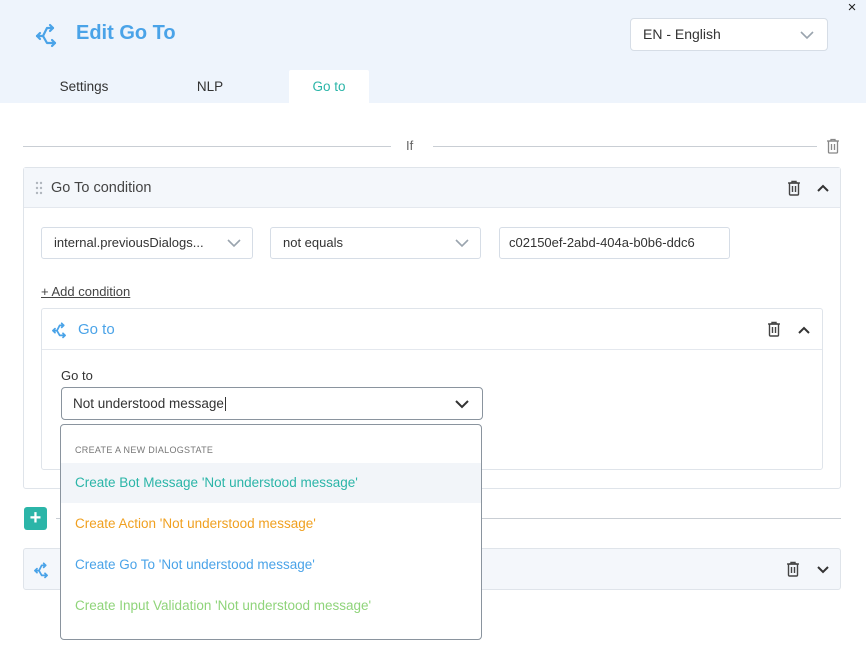 This screenshot has height=652, width=866. What do you see at coordinates (77, 375) in the screenshot?
I see `goto-field-label: Go to` at bounding box center [77, 375].